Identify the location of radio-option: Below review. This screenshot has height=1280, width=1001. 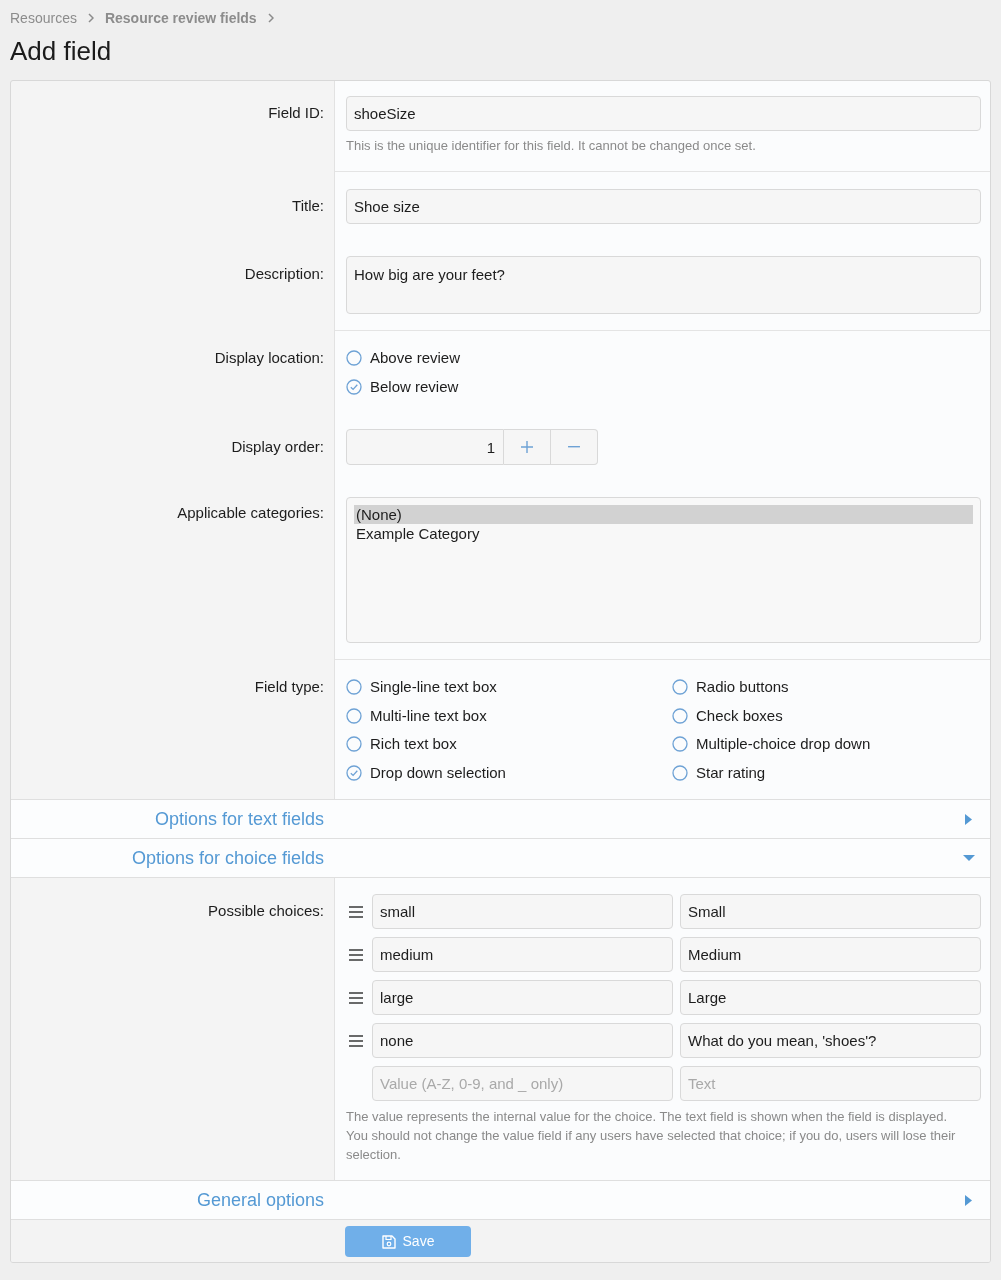
(402, 387).